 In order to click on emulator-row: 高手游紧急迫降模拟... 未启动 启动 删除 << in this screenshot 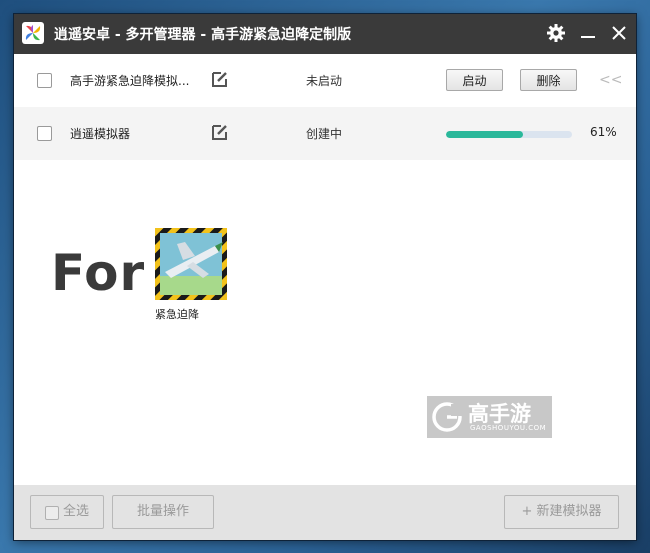, I will do `click(325, 80)`.